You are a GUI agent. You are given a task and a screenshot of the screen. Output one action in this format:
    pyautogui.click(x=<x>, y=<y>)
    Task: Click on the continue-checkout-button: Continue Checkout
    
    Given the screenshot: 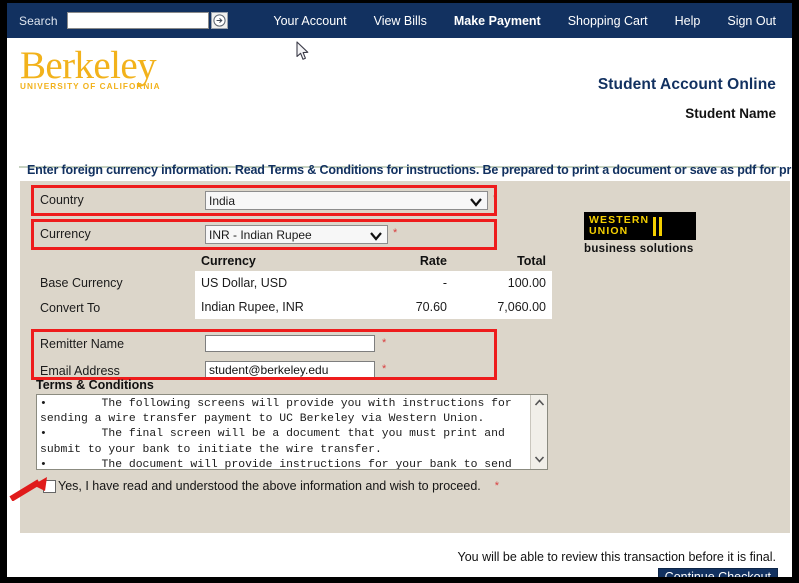 What is the action you would take?
    pyautogui.click(x=717, y=572)
    